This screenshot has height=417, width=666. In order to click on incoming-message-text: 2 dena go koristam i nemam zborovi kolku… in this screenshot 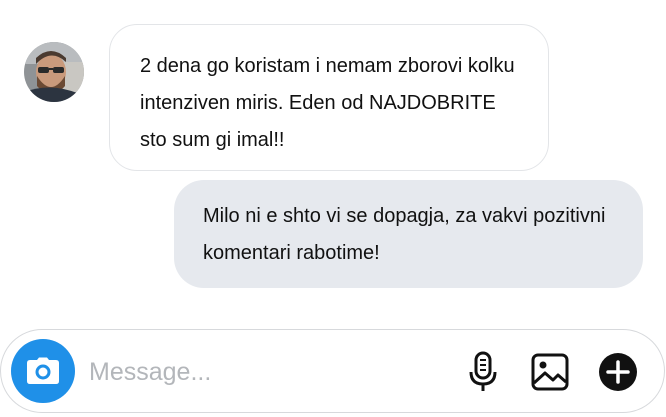, I will do `click(327, 103)`.